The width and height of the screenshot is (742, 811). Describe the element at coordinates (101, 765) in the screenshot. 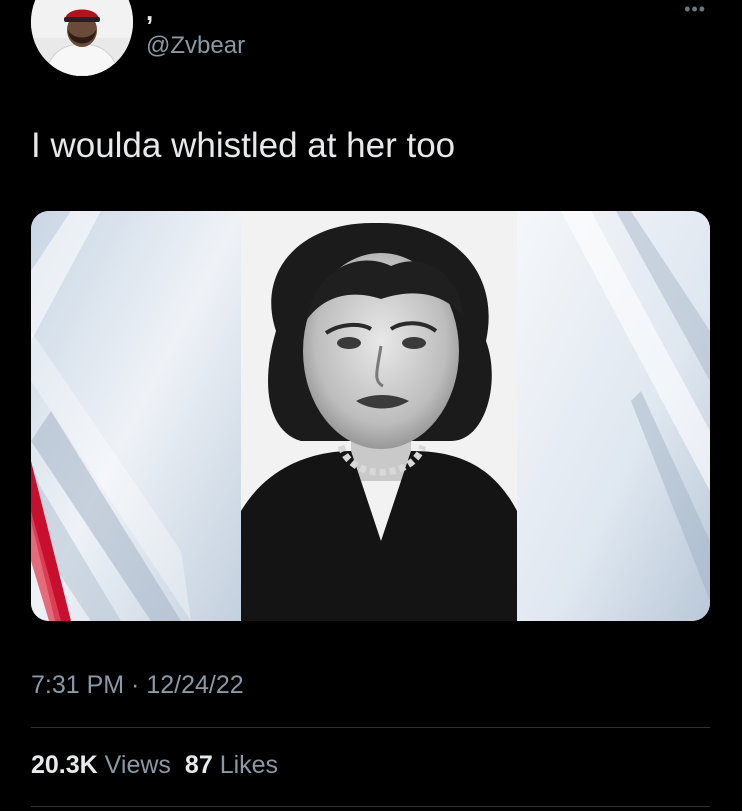

I see `views-stat: 20.3K Views` at that location.